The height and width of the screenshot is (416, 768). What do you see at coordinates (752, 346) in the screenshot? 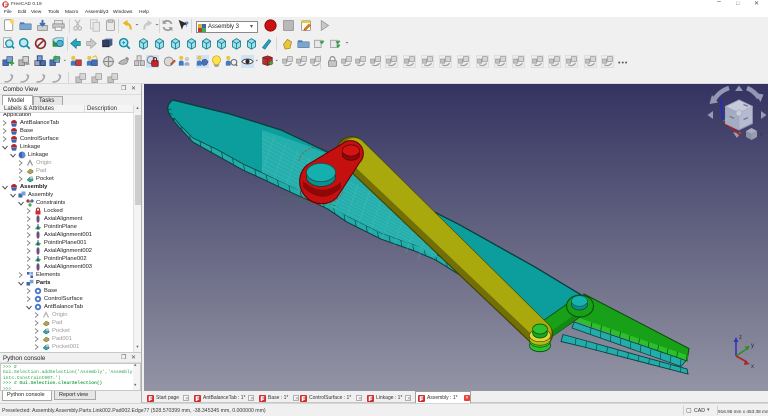
I see `svg-text: y` at bounding box center [752, 346].